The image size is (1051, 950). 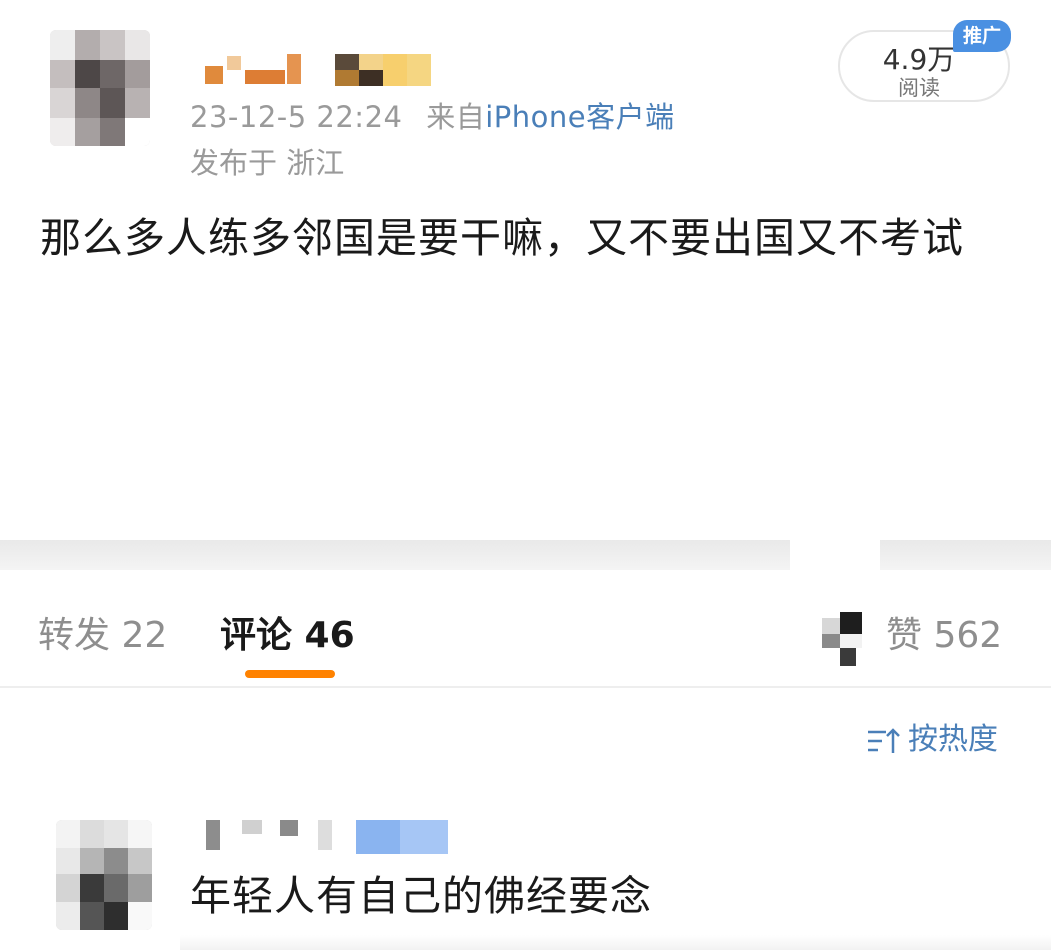 I want to click on sort-by-hot-button: 按热度, so click(x=932, y=735).